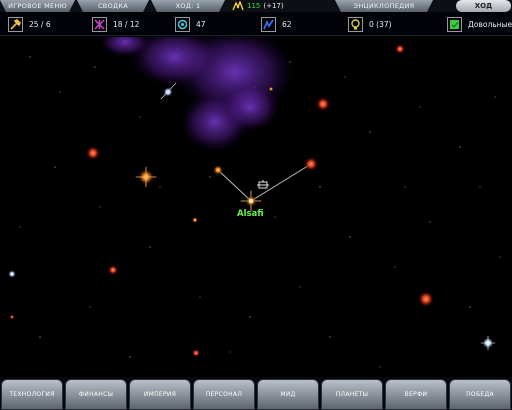  I want to click on morale-resource: Довольные, so click(479, 24).